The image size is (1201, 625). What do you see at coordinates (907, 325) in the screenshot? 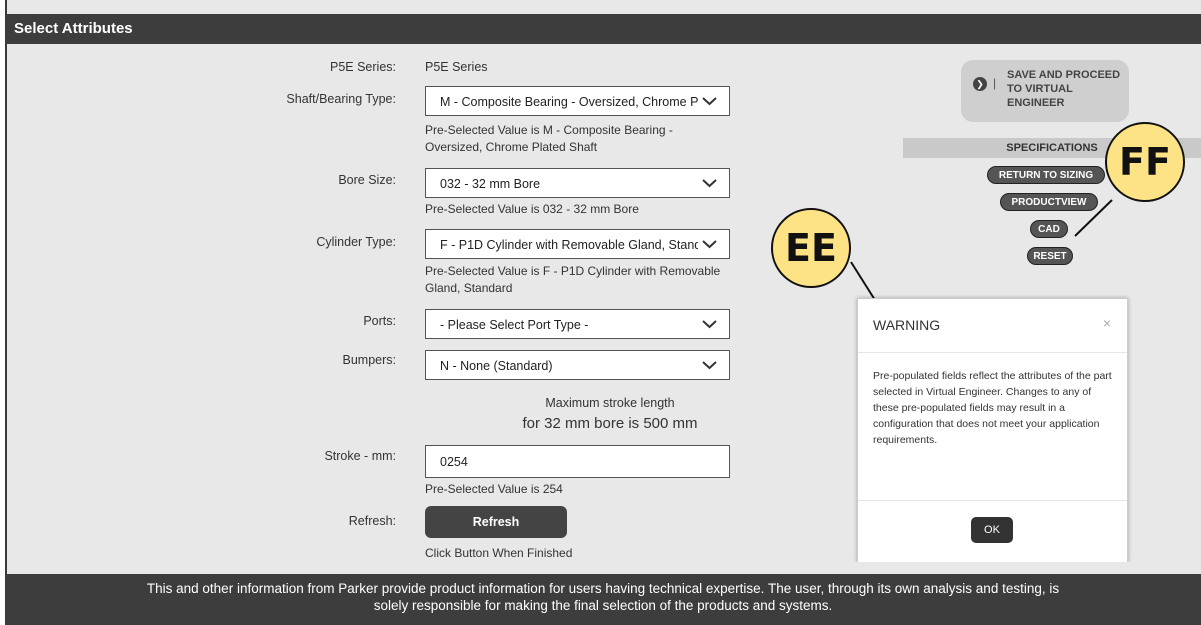
I see `modal-title: WARNING` at bounding box center [907, 325].